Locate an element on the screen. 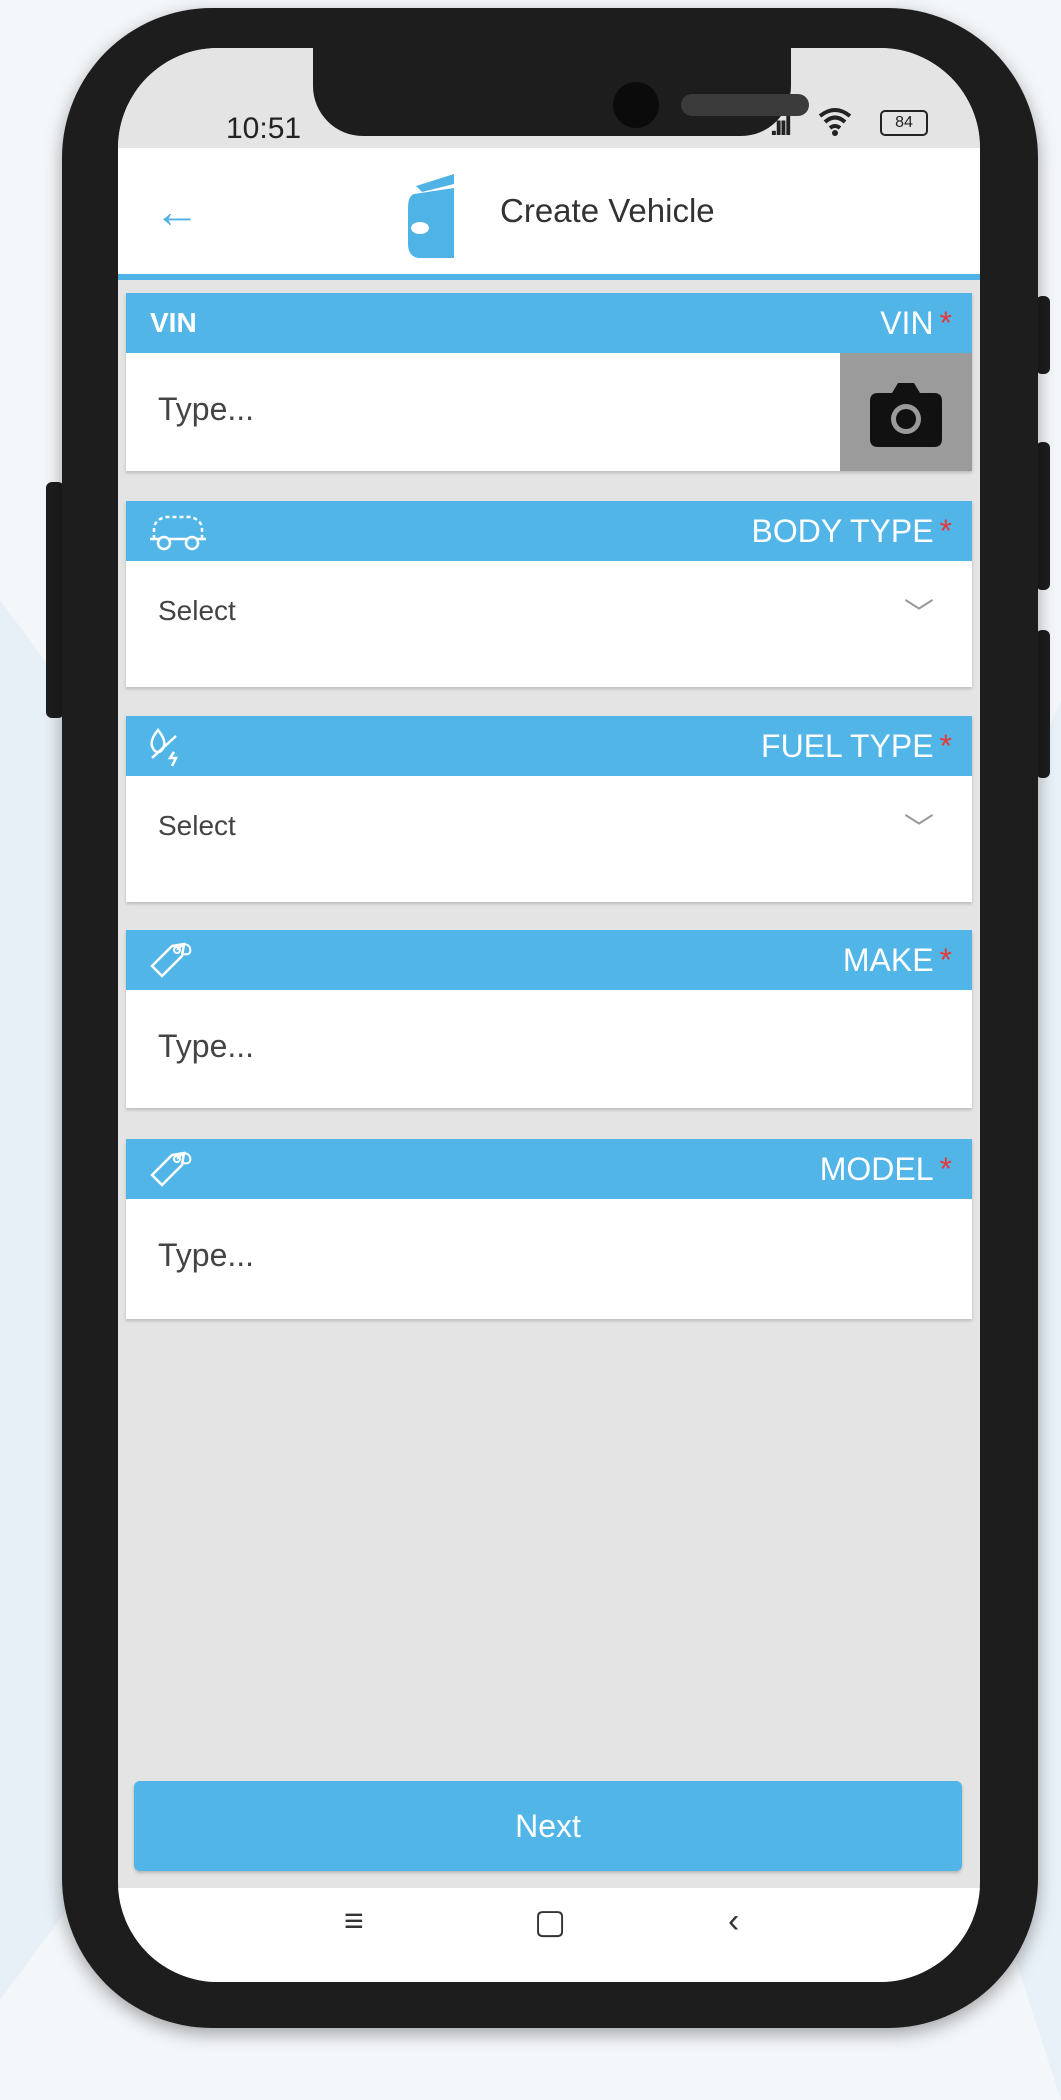 The height and width of the screenshot is (2100, 1061). fuel-type-card: FUEL TYPE * Select ﹀ is located at coordinates (549, 809).